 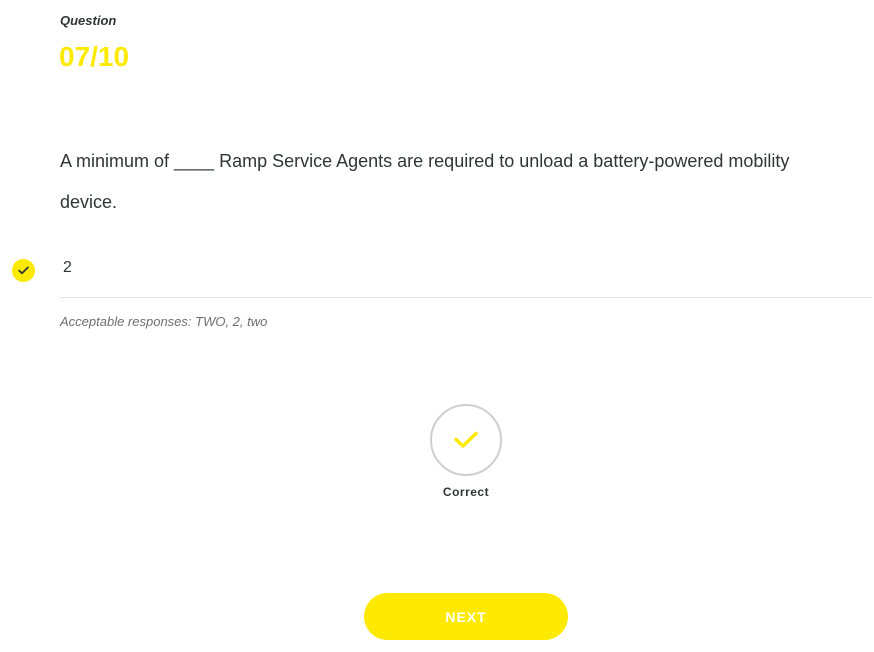 I want to click on result-label: Correct, so click(x=466, y=492).